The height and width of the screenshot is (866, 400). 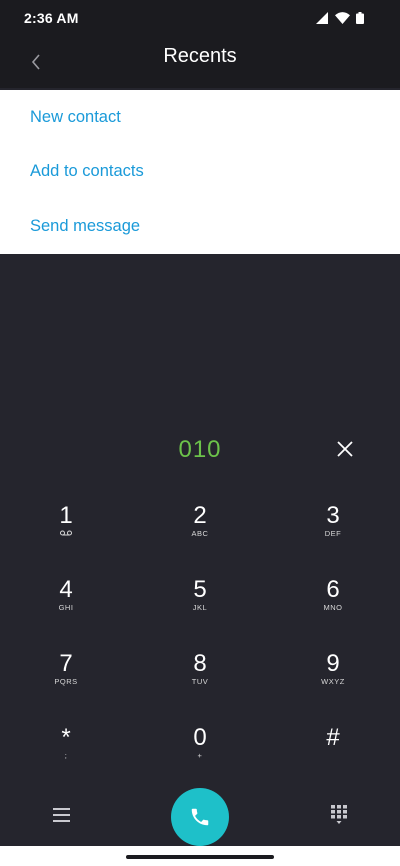 I want to click on call-button, so click(x=200, y=817).